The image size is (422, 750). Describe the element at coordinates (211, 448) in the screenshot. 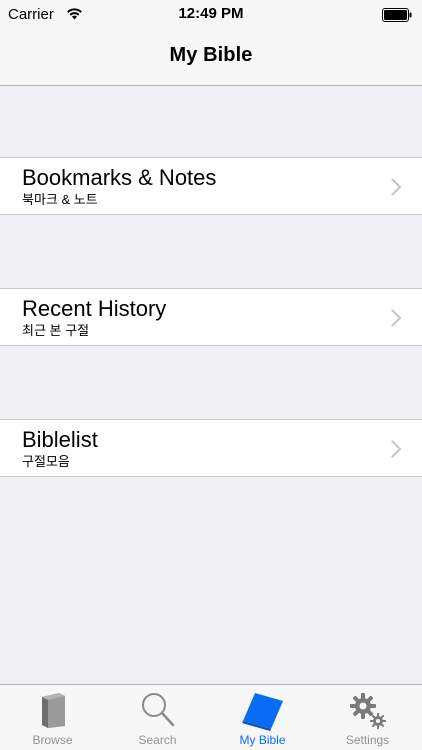

I see `row-biblelist: Biblelist 구절모음` at that location.